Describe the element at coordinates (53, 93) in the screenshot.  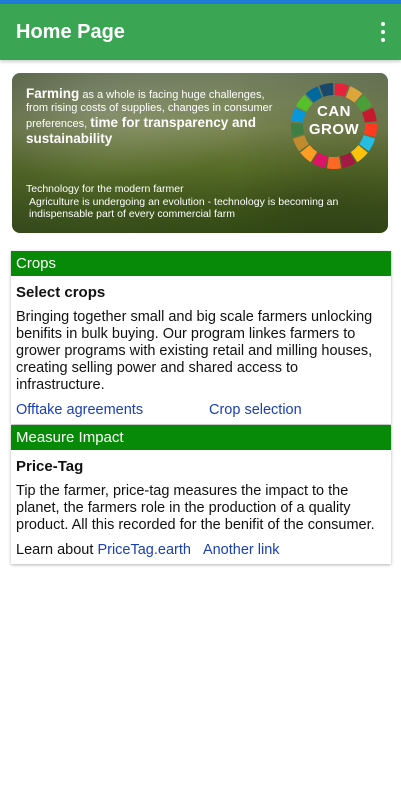
I see `banner-headline-bold-1: Farming` at that location.